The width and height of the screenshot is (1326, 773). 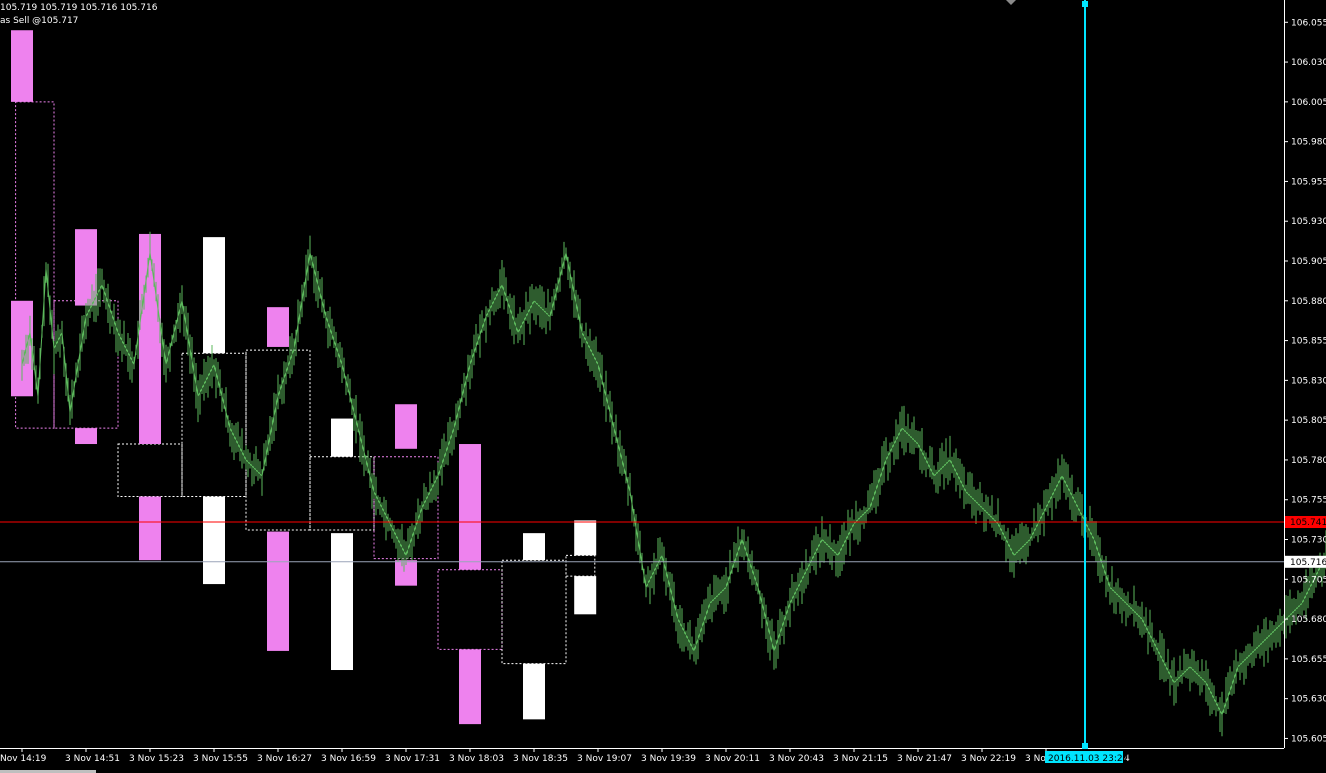 What do you see at coordinates (1308, 660) in the screenshot?
I see `price-tick-label: 105.655` at bounding box center [1308, 660].